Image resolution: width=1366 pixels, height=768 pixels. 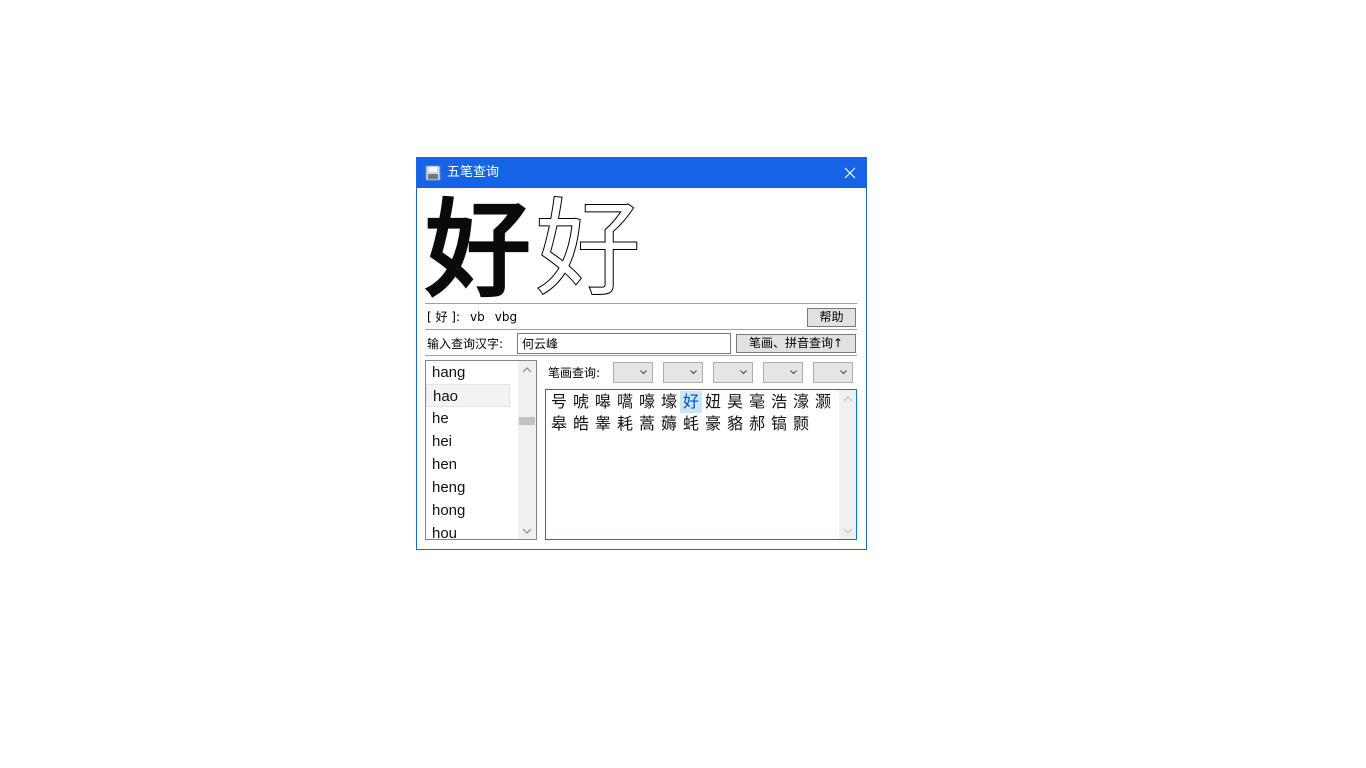 What do you see at coordinates (574, 373) in the screenshot?
I see `stroke-query-label: 笔画查询:` at bounding box center [574, 373].